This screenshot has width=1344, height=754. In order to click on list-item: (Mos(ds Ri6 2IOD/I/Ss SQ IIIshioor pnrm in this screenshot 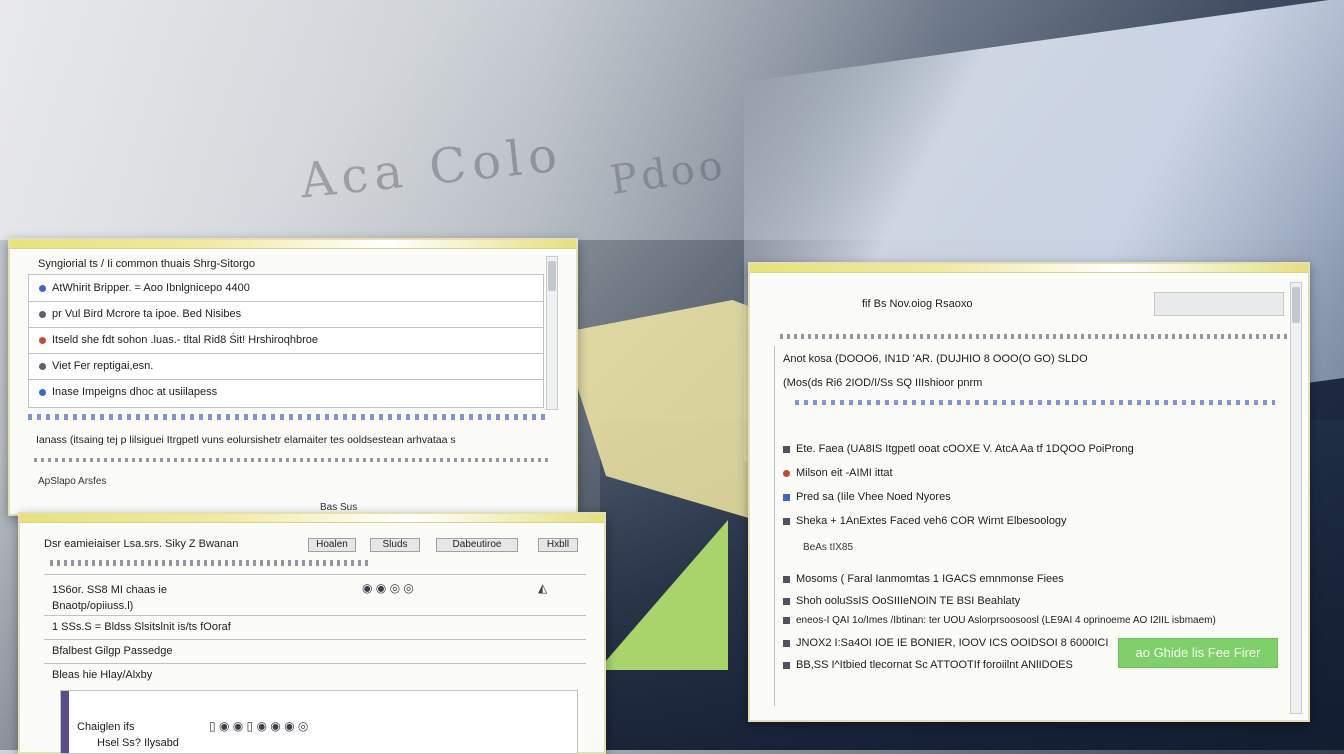, I will do `click(1037, 383)`.